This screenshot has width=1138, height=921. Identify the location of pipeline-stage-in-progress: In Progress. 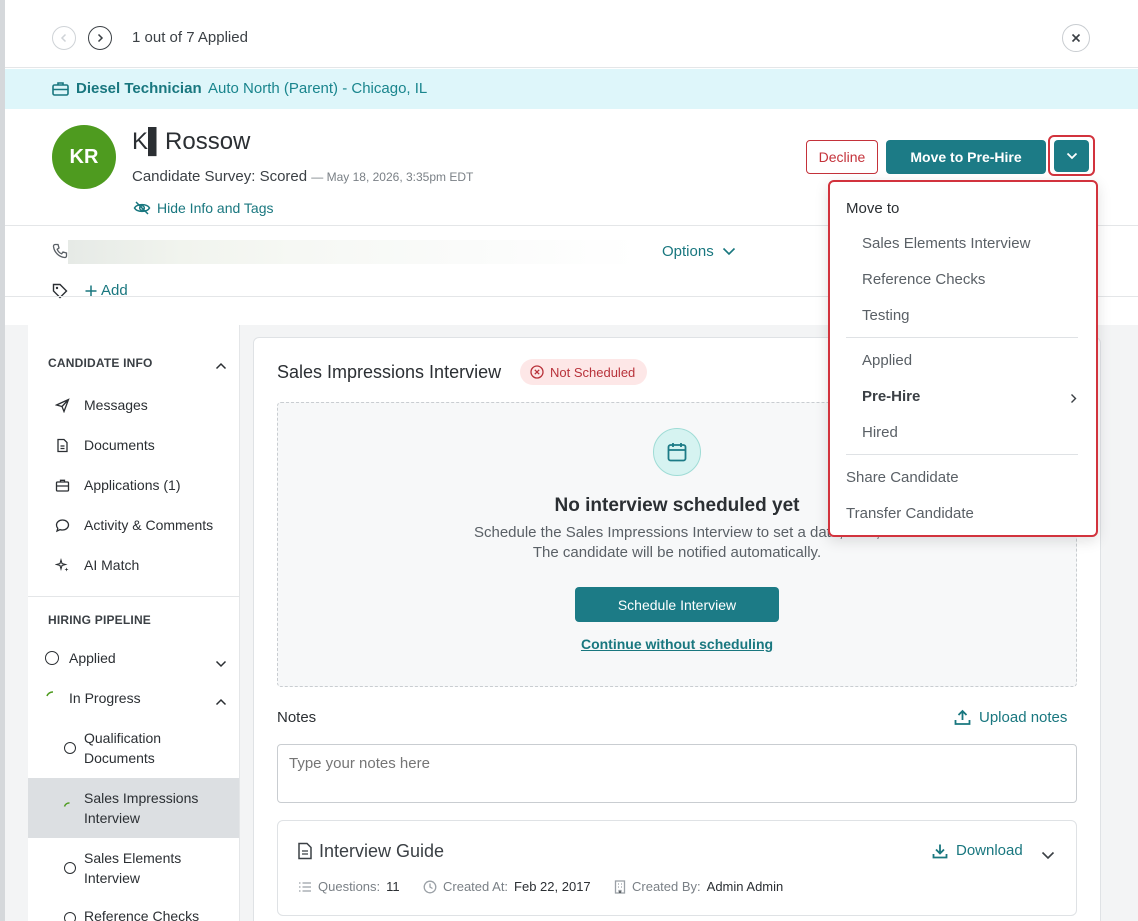
(93, 698).